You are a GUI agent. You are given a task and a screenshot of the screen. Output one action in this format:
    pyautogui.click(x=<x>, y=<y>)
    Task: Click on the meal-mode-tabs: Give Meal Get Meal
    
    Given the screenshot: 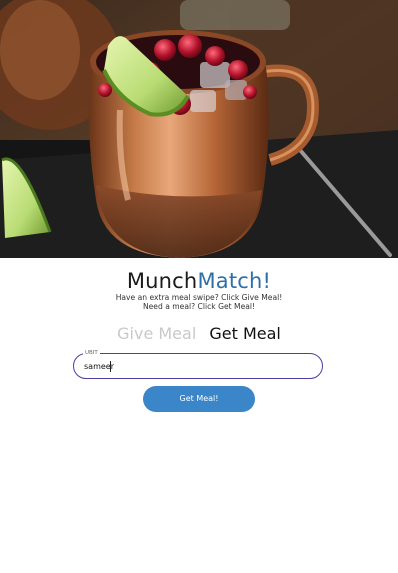 What is the action you would take?
    pyautogui.click(x=199, y=334)
    